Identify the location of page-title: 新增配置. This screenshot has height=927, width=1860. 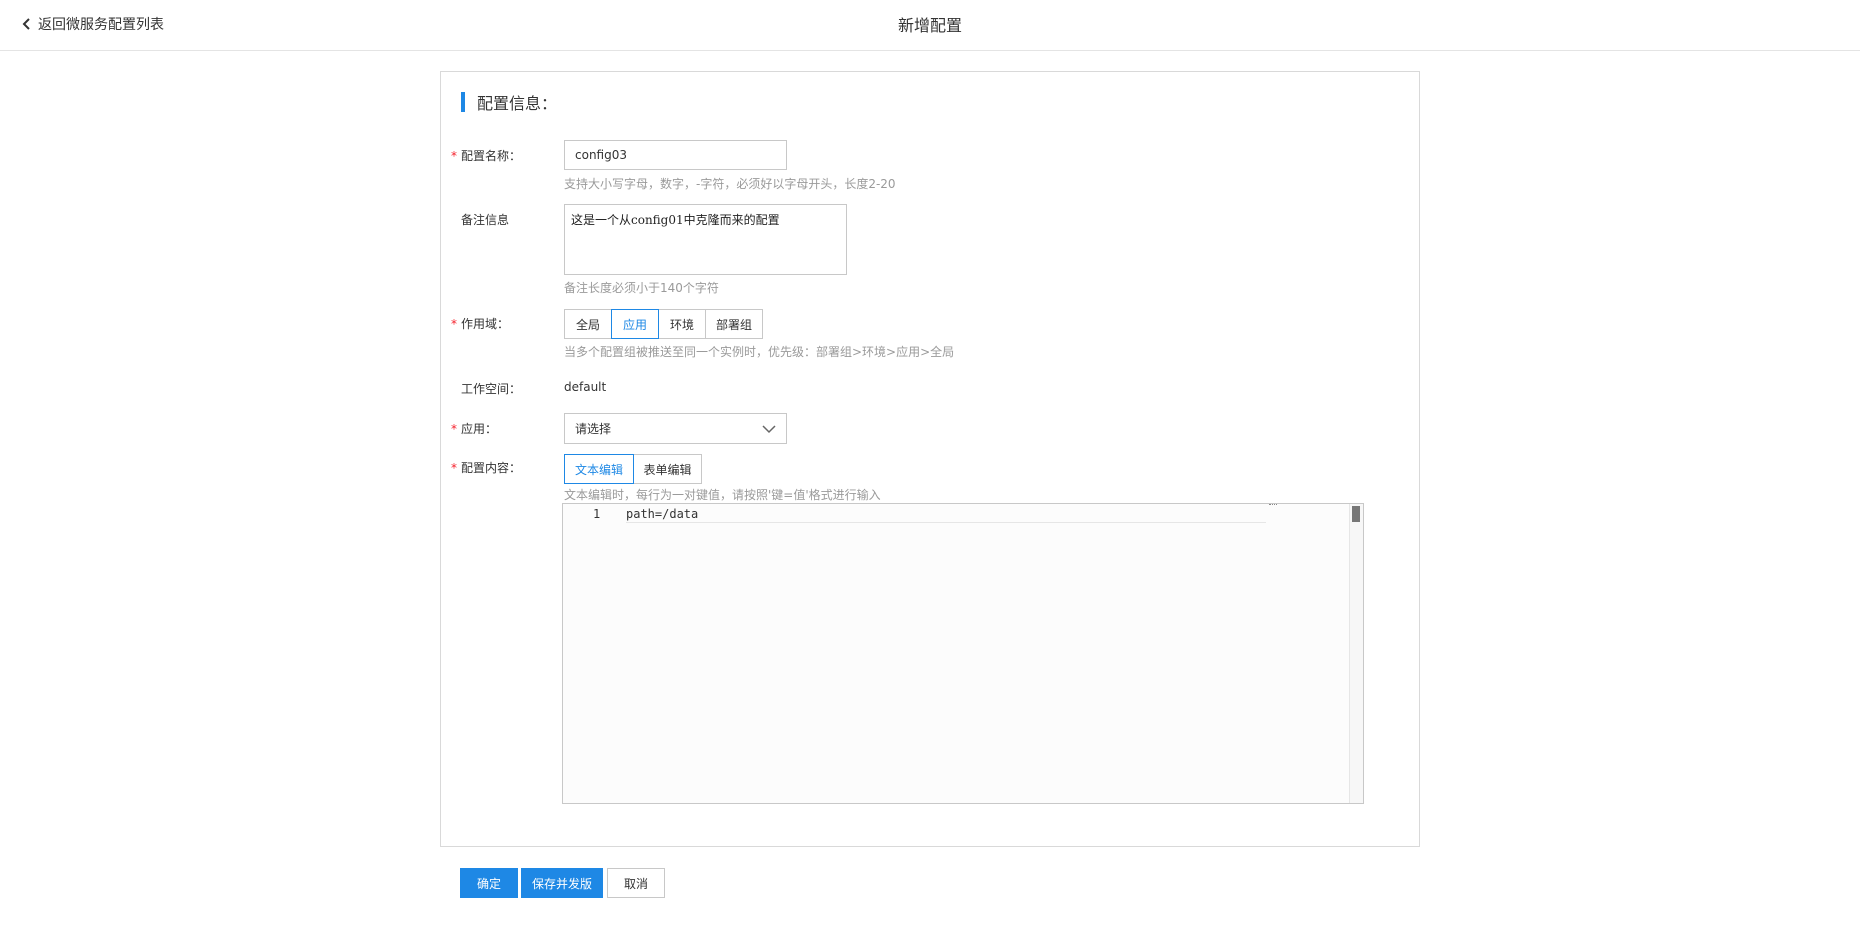
(929, 25).